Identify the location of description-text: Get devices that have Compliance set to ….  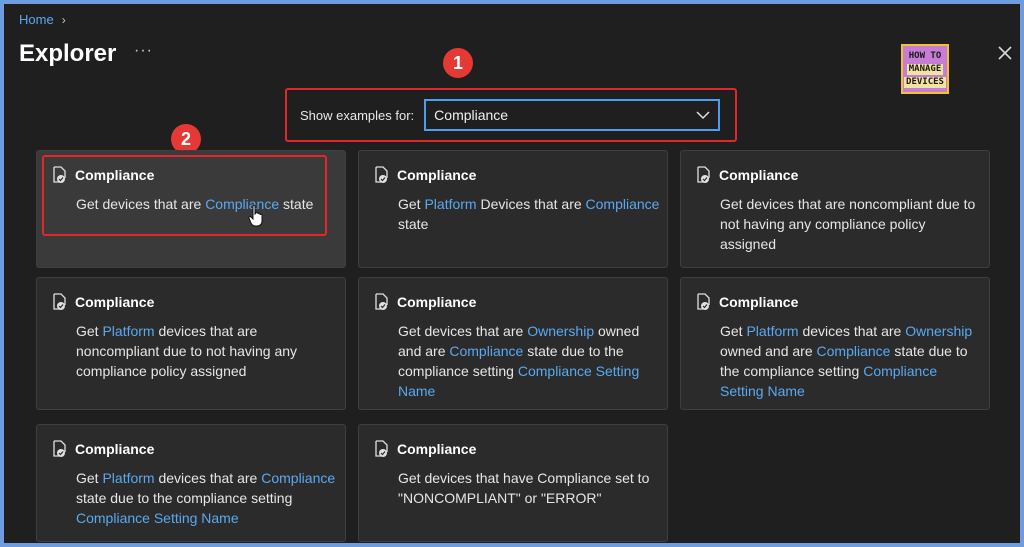
(524, 488).